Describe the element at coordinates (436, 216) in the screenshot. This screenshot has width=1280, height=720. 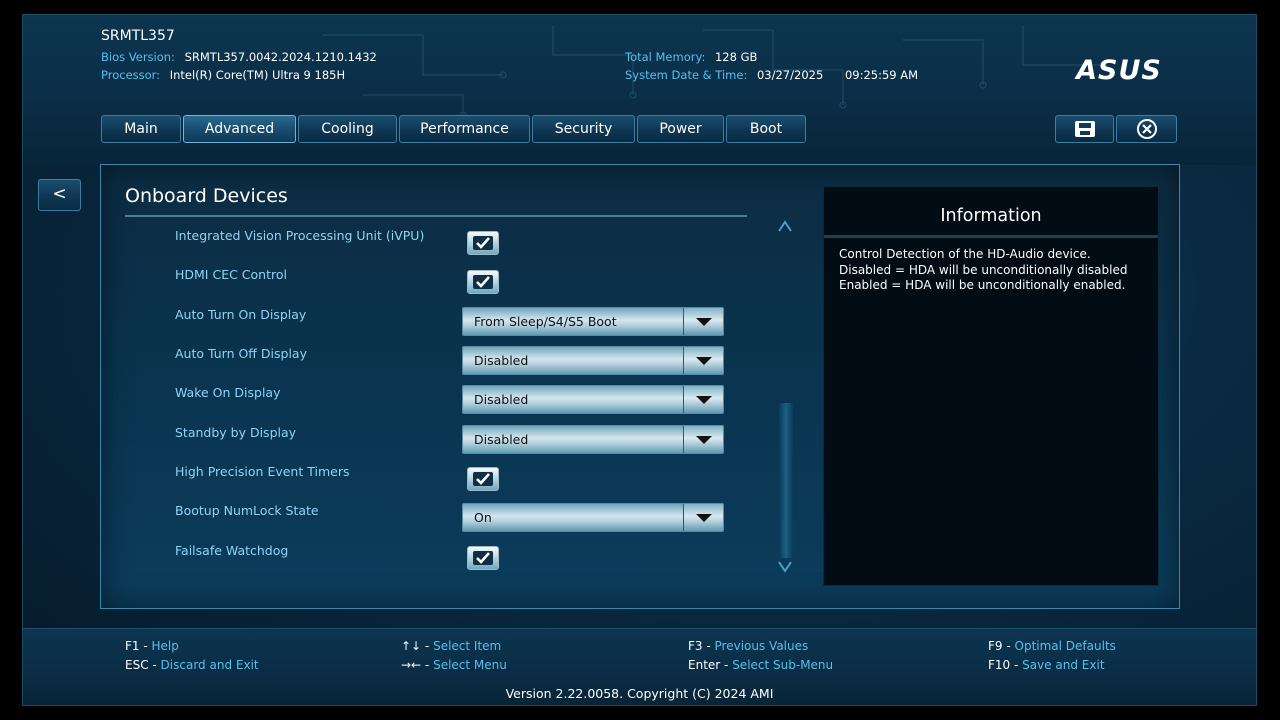
I see `section-divider` at that location.